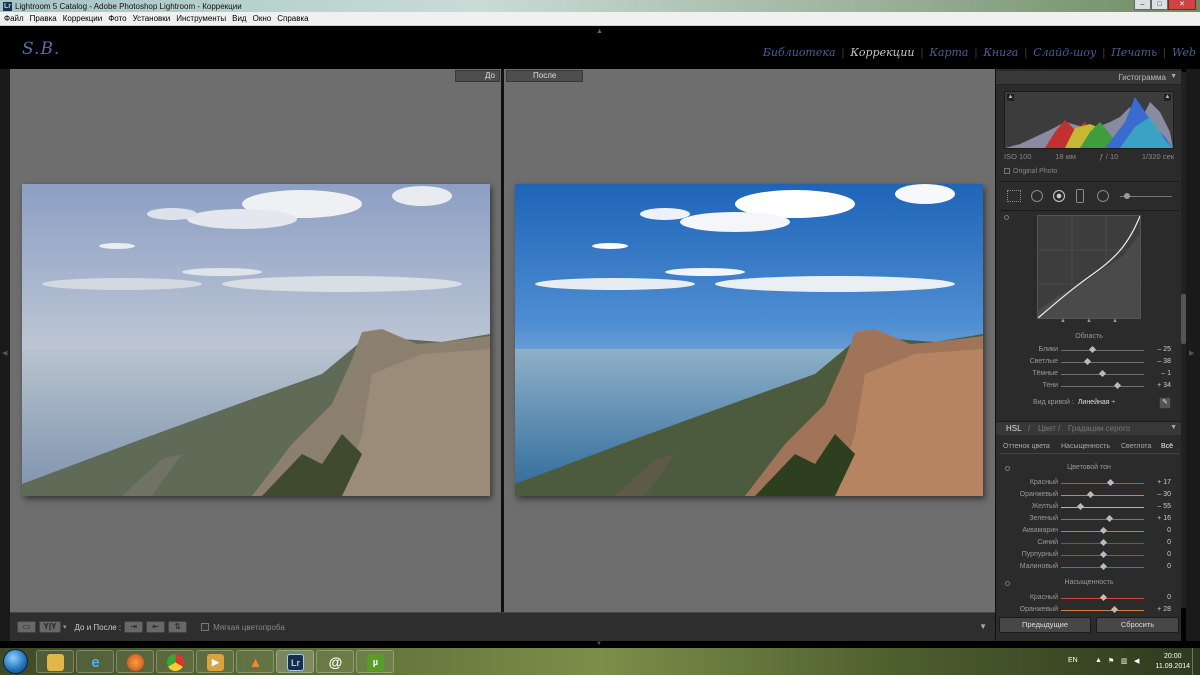  Describe the element at coordinates (1166, 373) in the screenshot. I see `slider-value: – 1` at that location.